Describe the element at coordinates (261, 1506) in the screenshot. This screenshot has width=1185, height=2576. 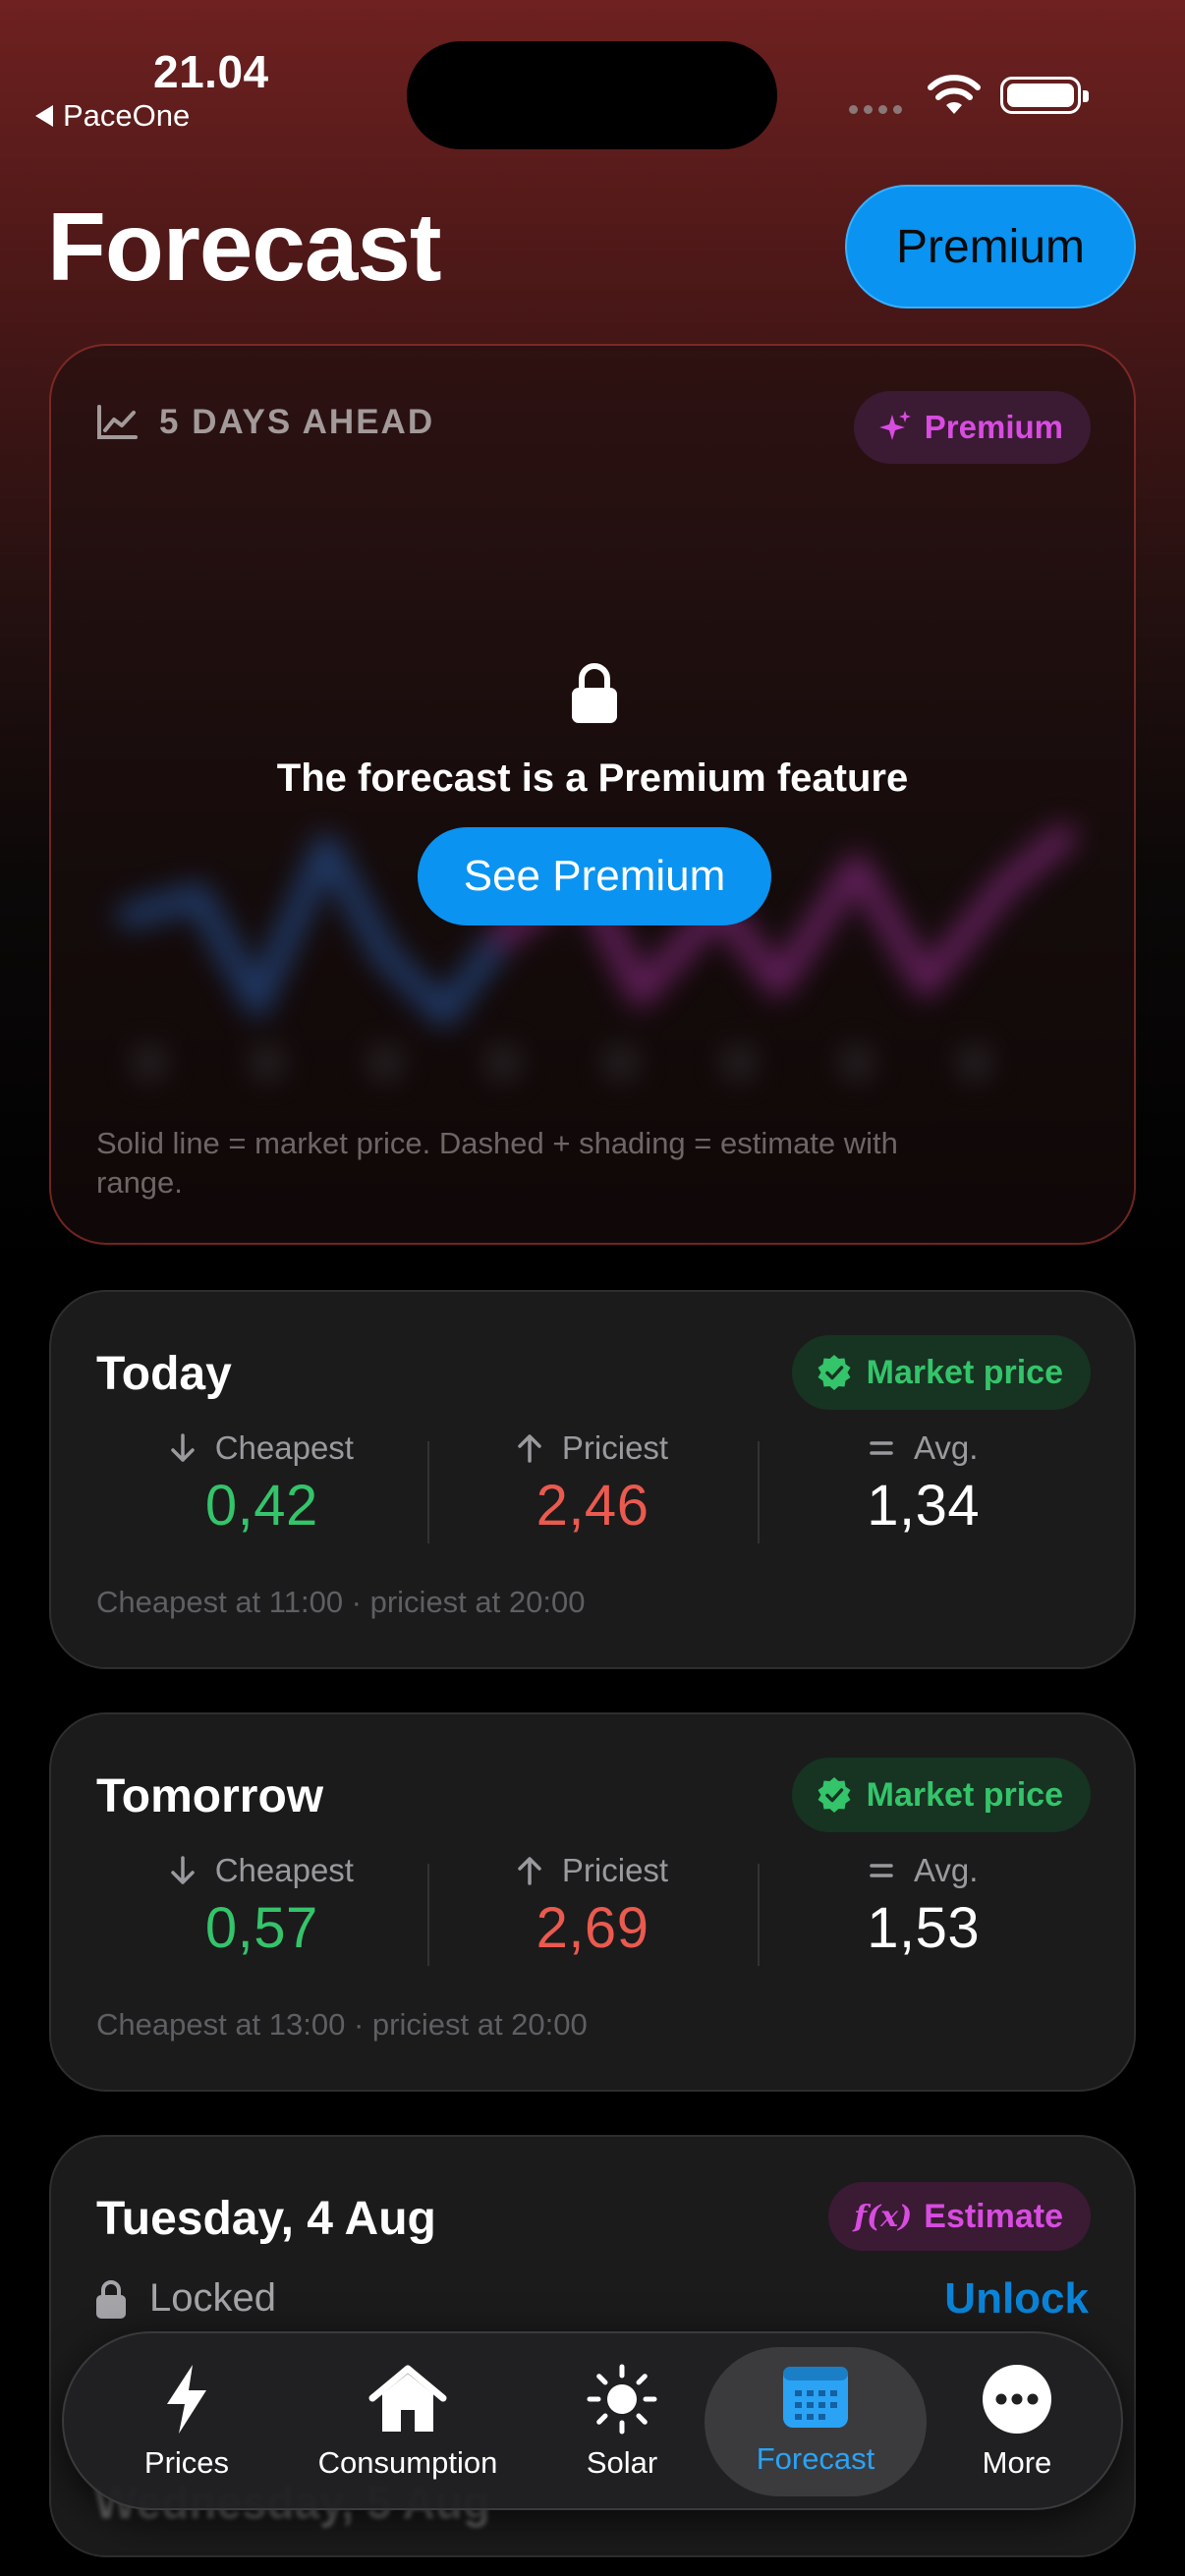
I see `stat-value: 0,42` at that location.